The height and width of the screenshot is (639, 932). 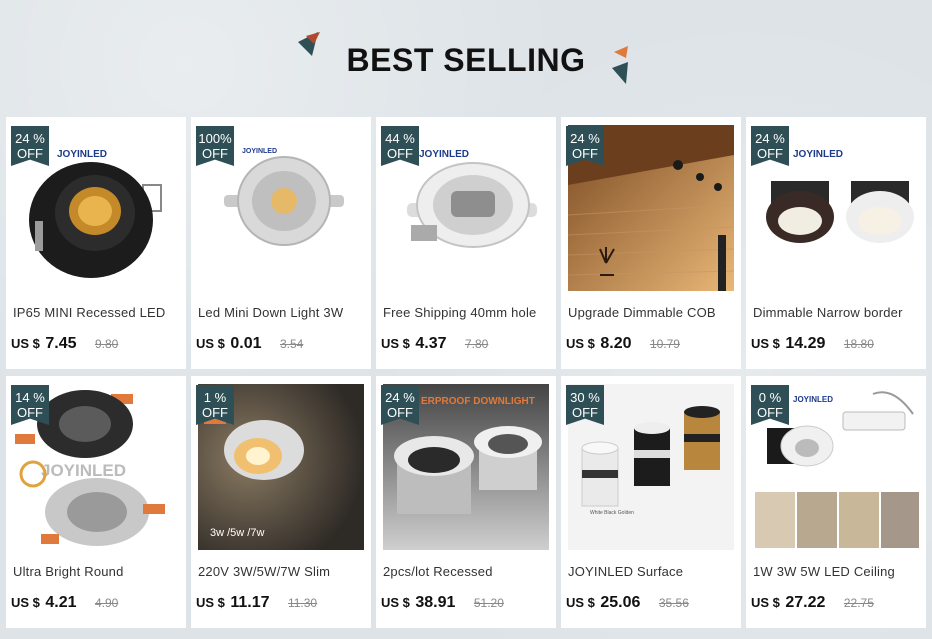 I want to click on svg-text: ERPROOF DOWNLIGHT, so click(x=478, y=401).